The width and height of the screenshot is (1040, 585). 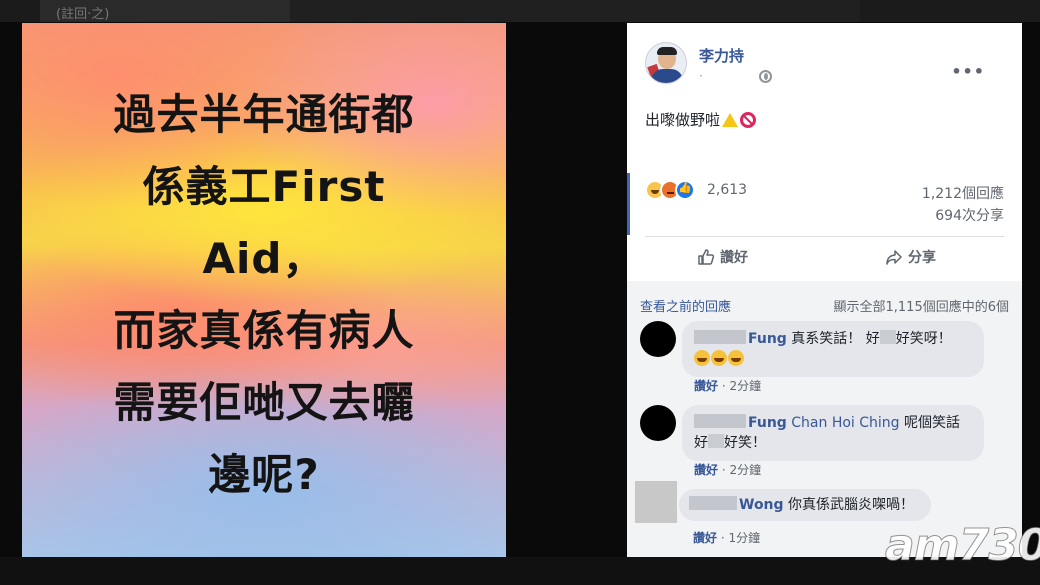 What do you see at coordinates (721, 55) in the screenshot?
I see `author-name: 李力持` at bounding box center [721, 55].